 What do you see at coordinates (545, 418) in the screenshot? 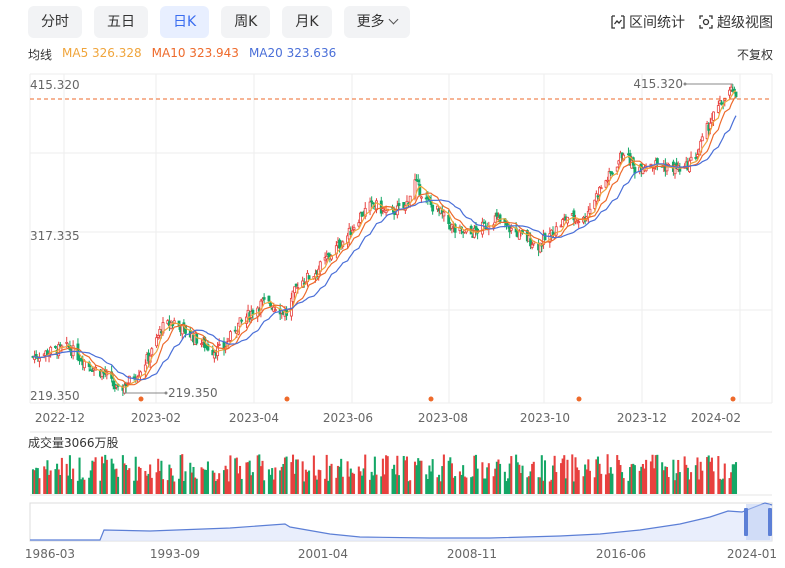
I see `x-axis-label-5: 2023-10` at bounding box center [545, 418].